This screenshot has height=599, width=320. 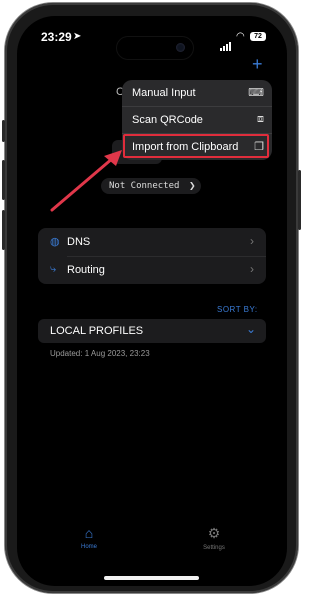 I want to click on routing-icon: ⤷, so click(x=53, y=269).